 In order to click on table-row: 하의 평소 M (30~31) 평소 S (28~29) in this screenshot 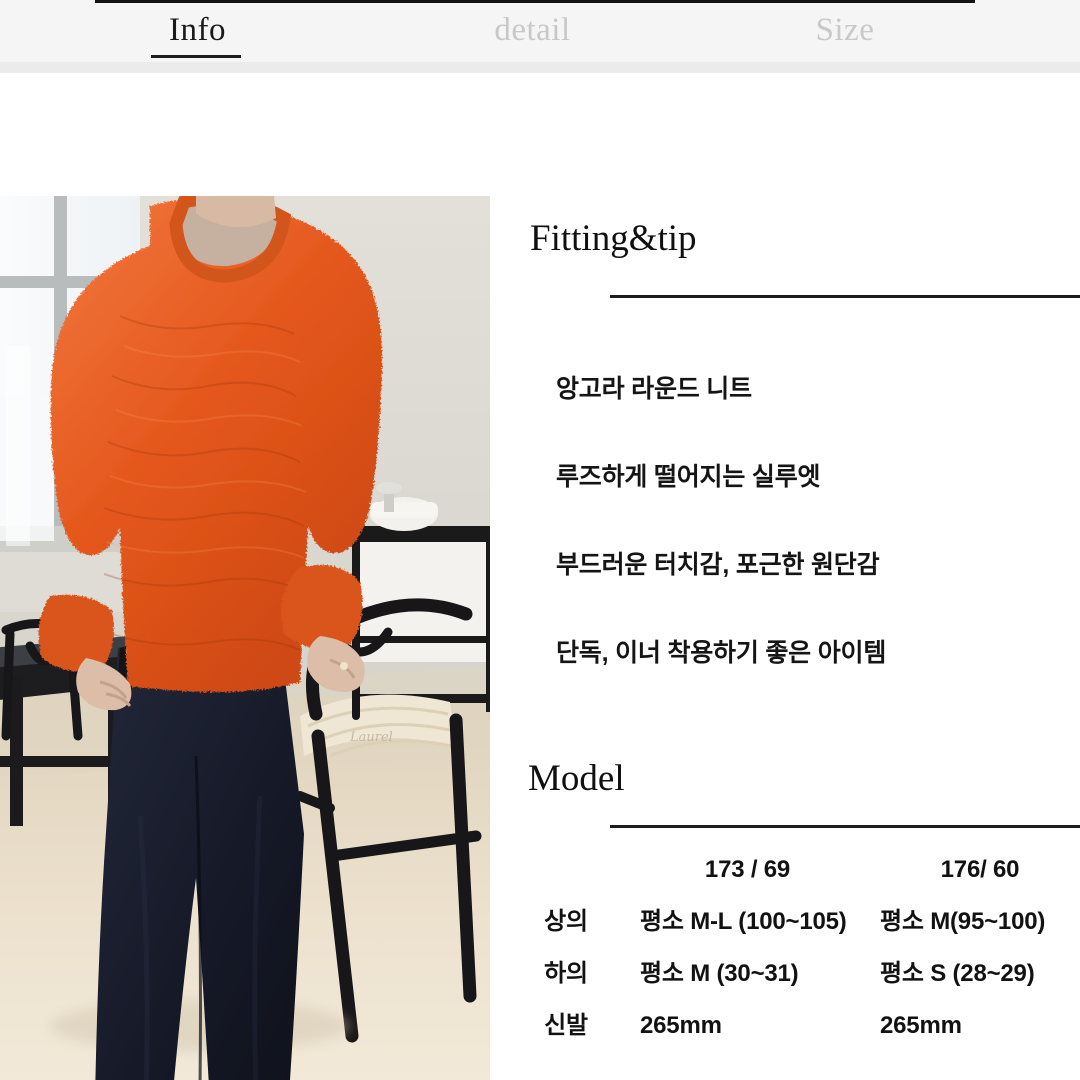, I will do `click(785, 974)`.